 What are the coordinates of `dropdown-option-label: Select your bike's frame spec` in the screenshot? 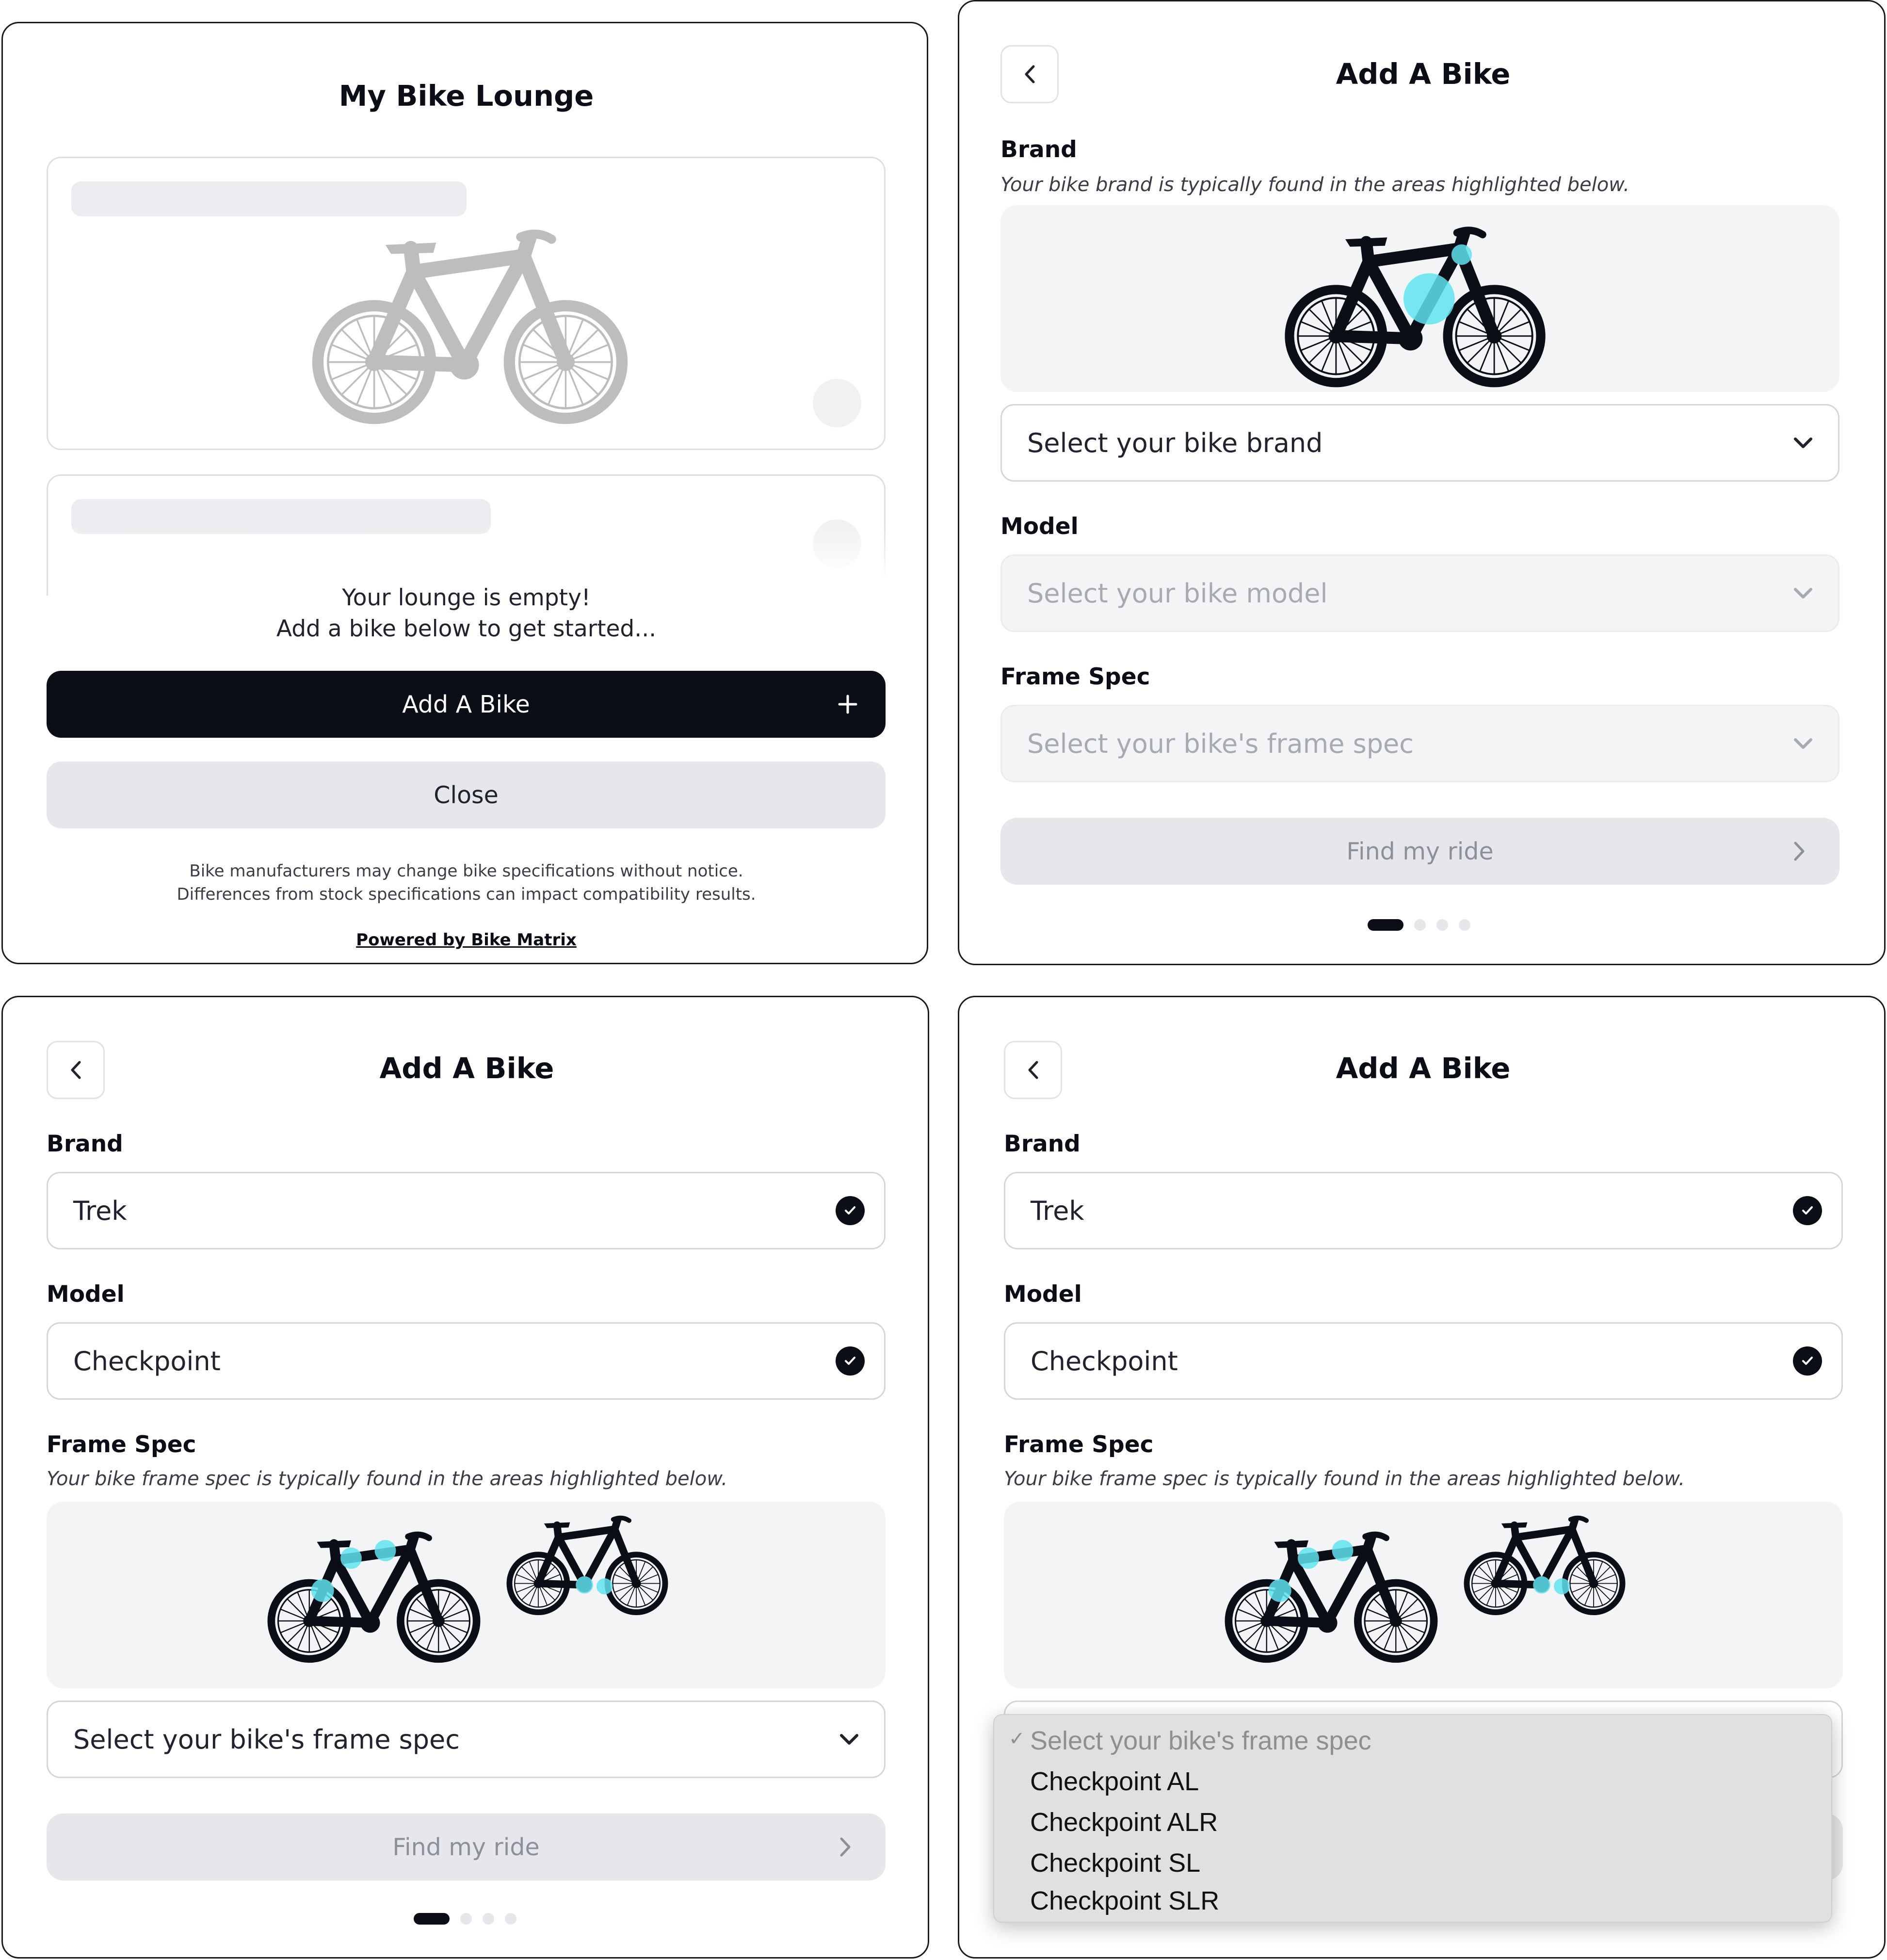 It's located at (1200, 1740).